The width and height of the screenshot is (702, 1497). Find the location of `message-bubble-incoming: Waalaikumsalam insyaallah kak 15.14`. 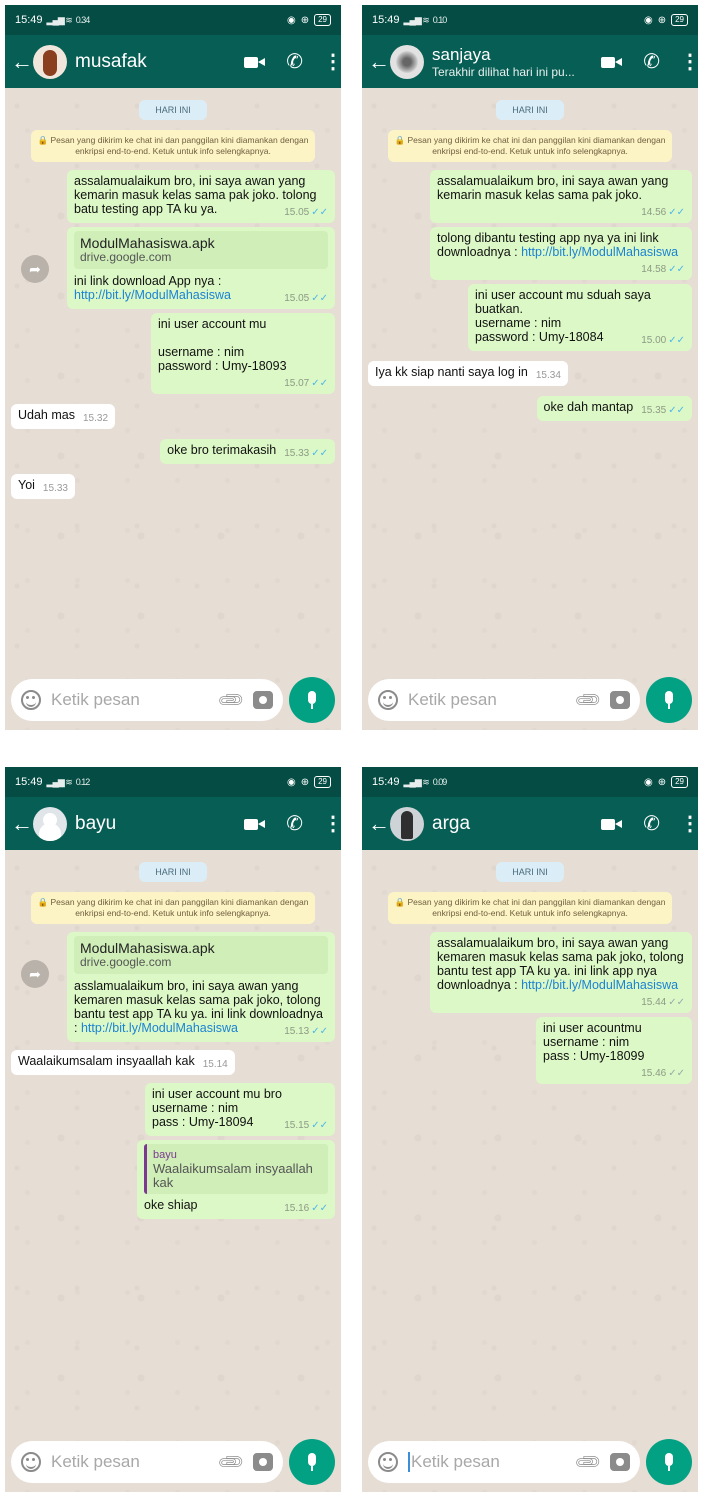

message-bubble-incoming: Waalaikumsalam insyaallah kak 15.14 is located at coordinates (123, 1062).